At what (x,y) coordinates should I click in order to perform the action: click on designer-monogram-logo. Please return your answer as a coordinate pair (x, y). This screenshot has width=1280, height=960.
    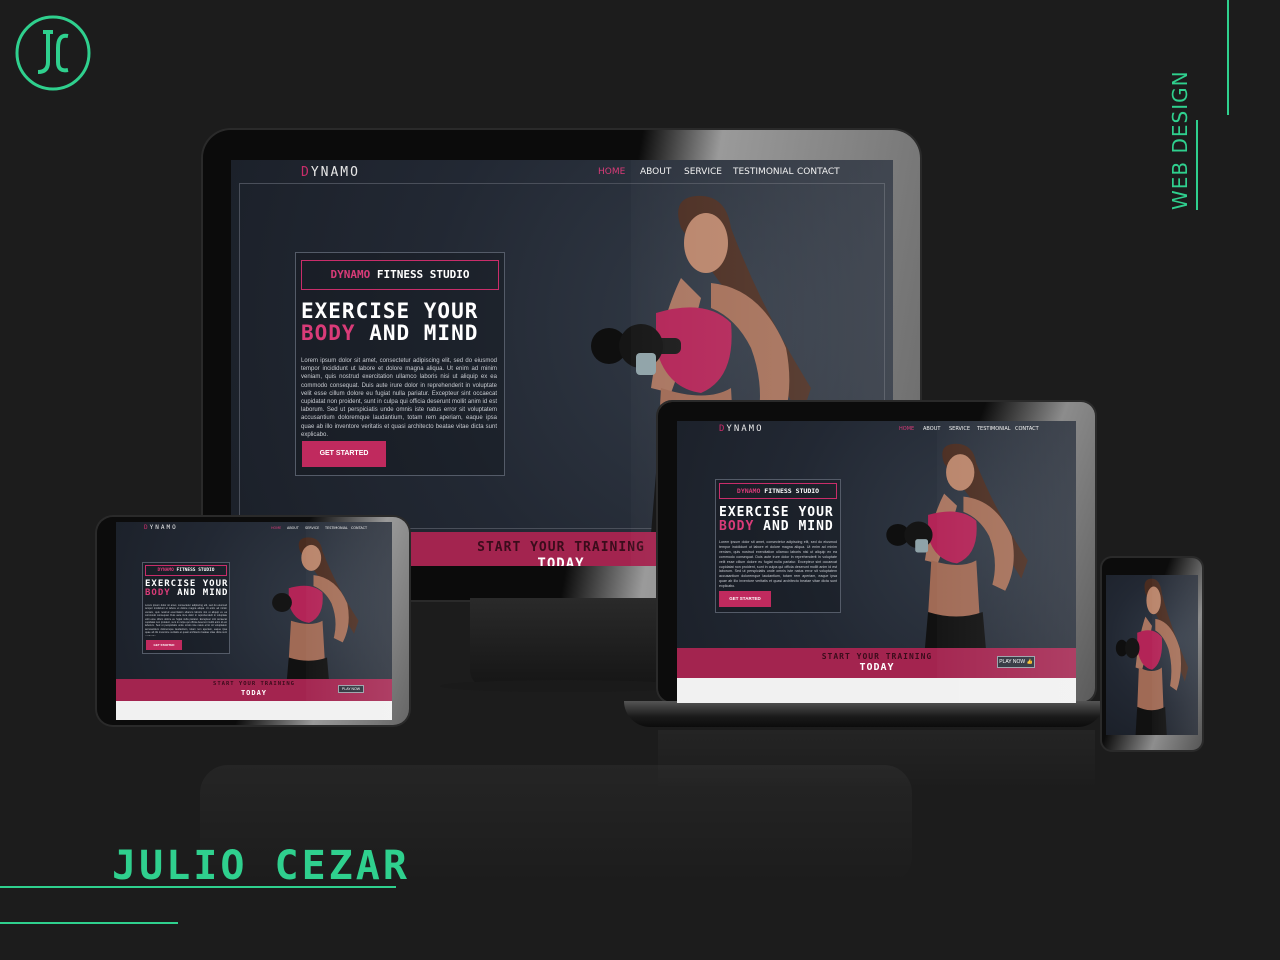
    Looking at the image, I should click on (53, 53).